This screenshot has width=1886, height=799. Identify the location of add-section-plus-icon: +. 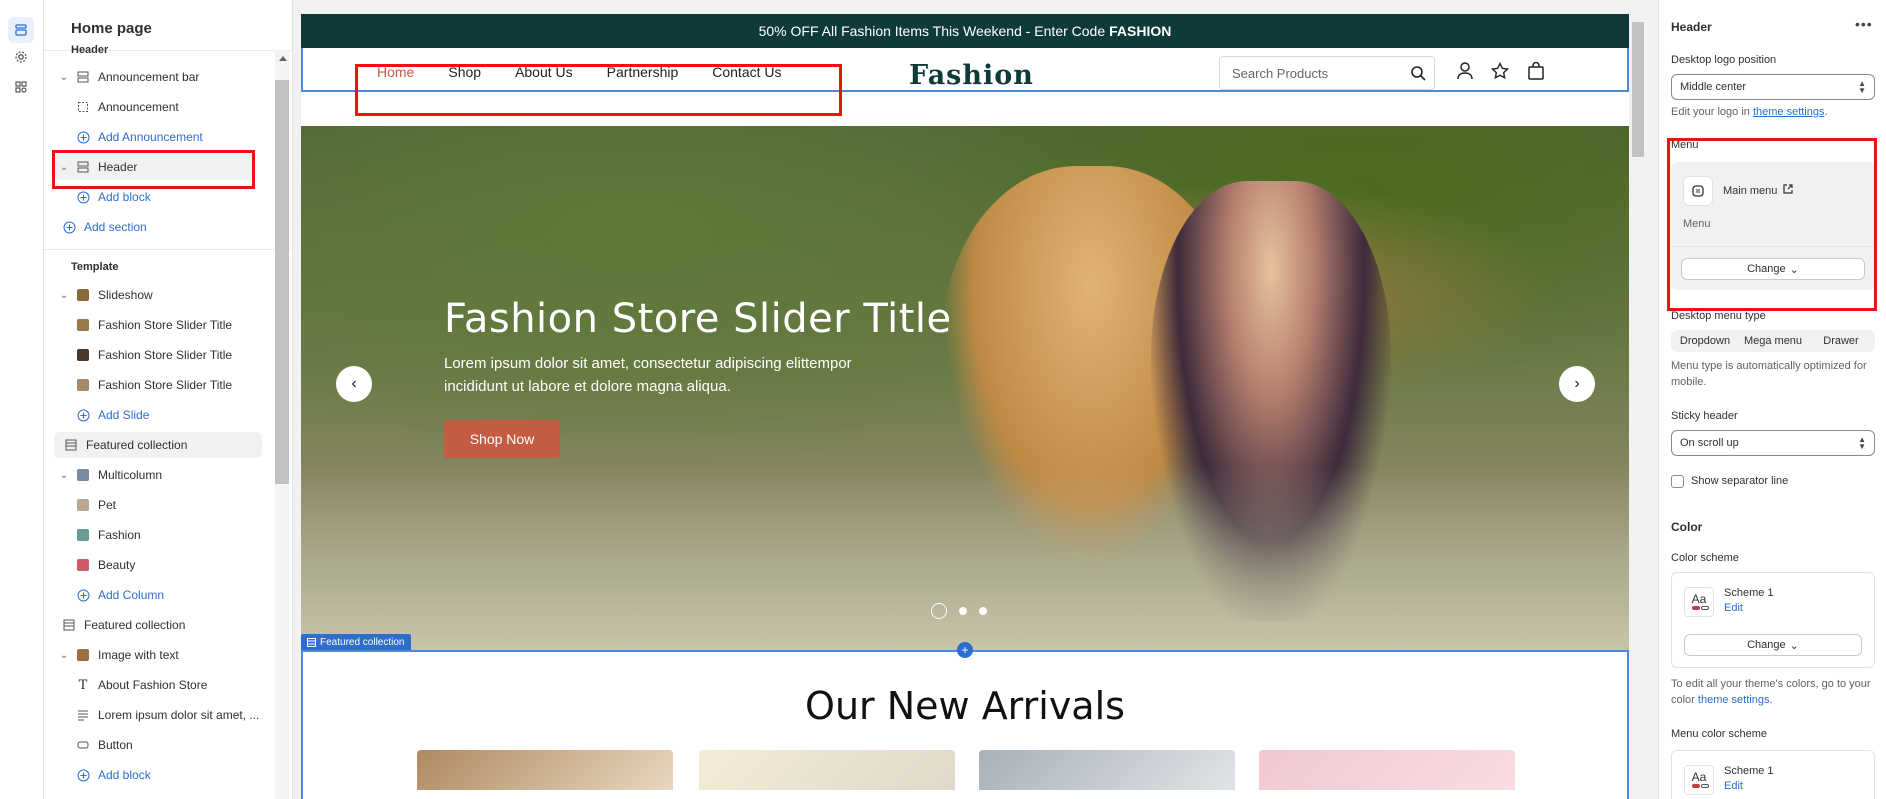
(965, 650).